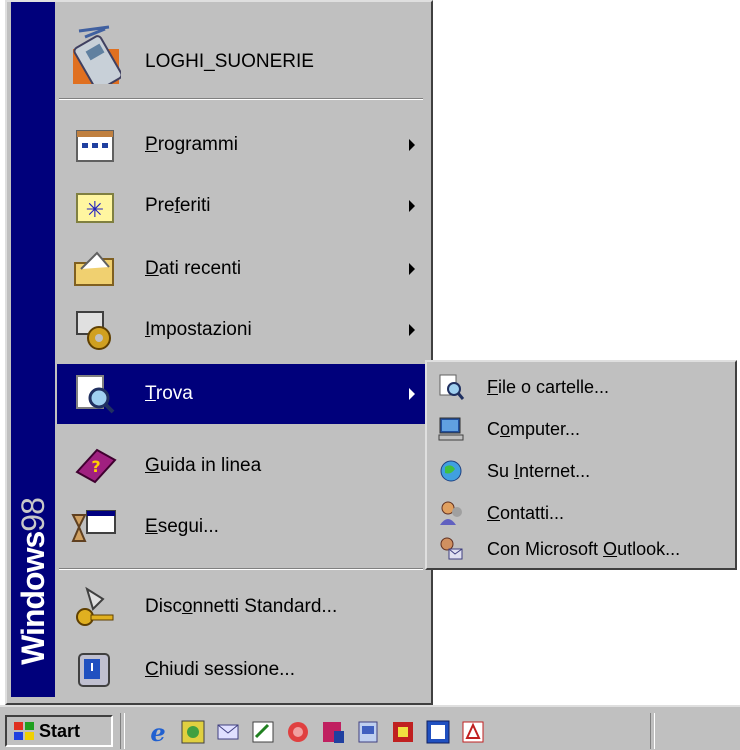  I want to click on menu-item-dati-recenti: Dati recenti, so click(242, 269).